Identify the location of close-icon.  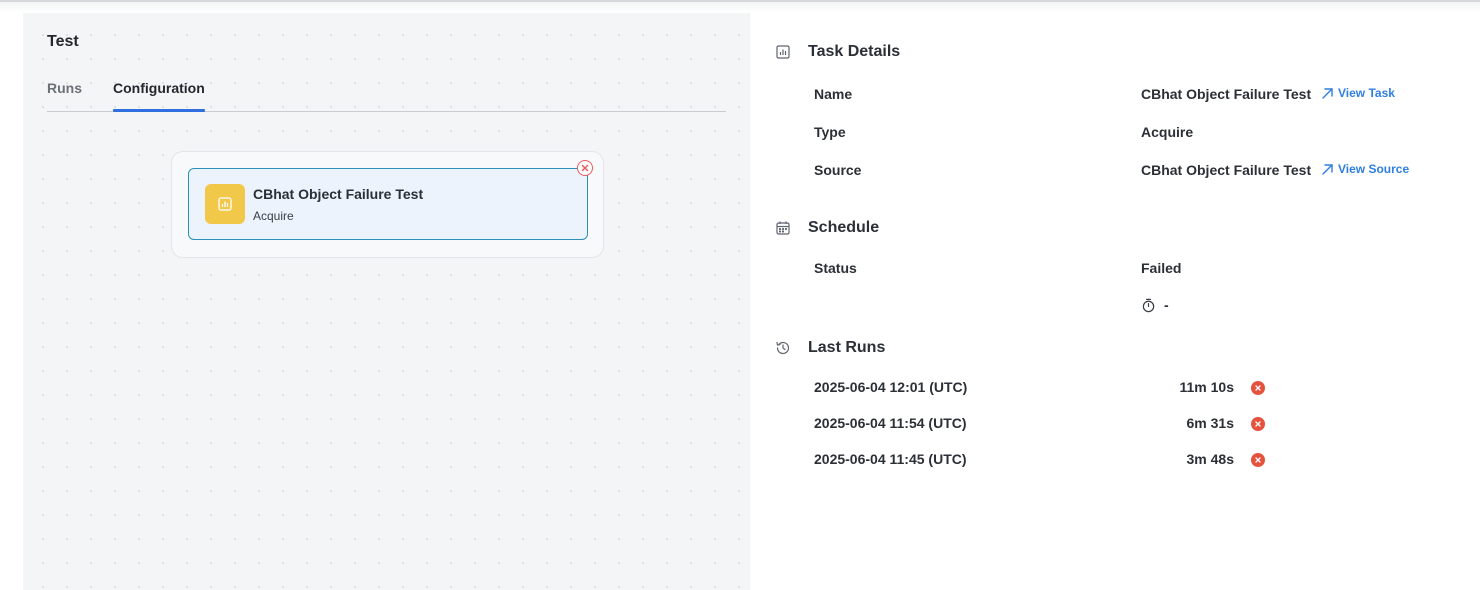
(585, 168).